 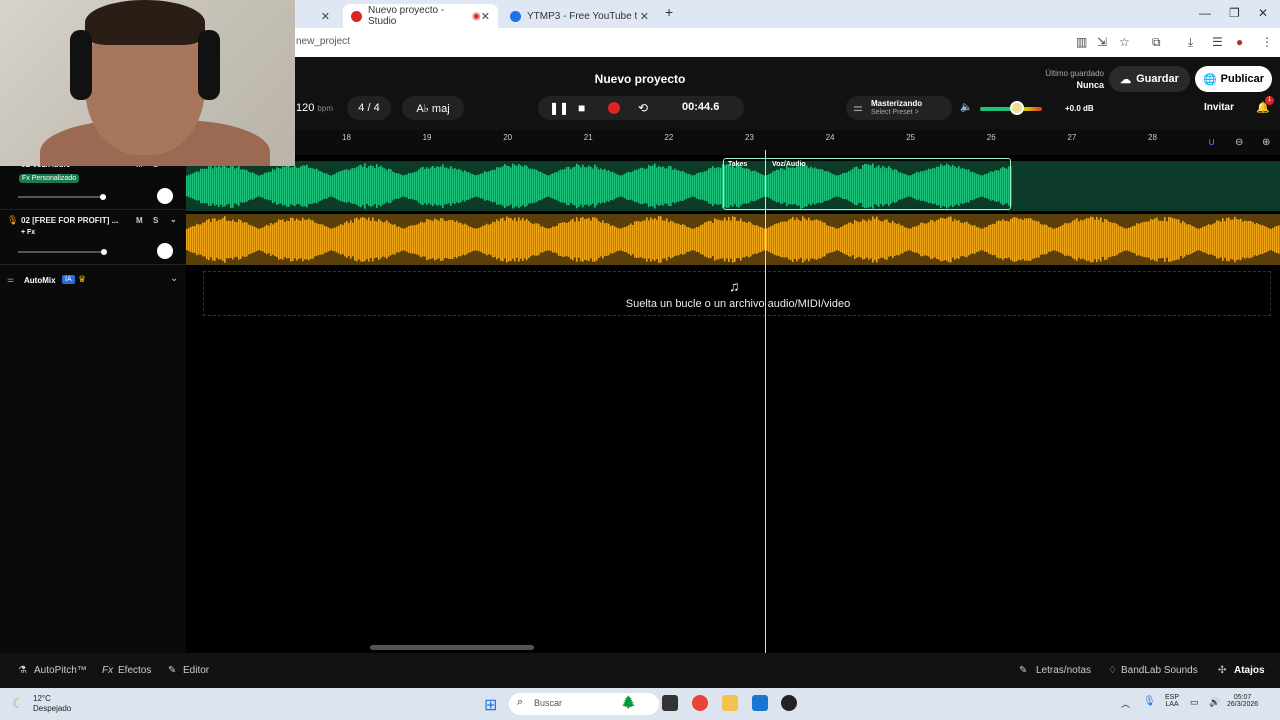 What do you see at coordinates (323, 41) in the screenshot?
I see `url-text: new_project` at bounding box center [323, 41].